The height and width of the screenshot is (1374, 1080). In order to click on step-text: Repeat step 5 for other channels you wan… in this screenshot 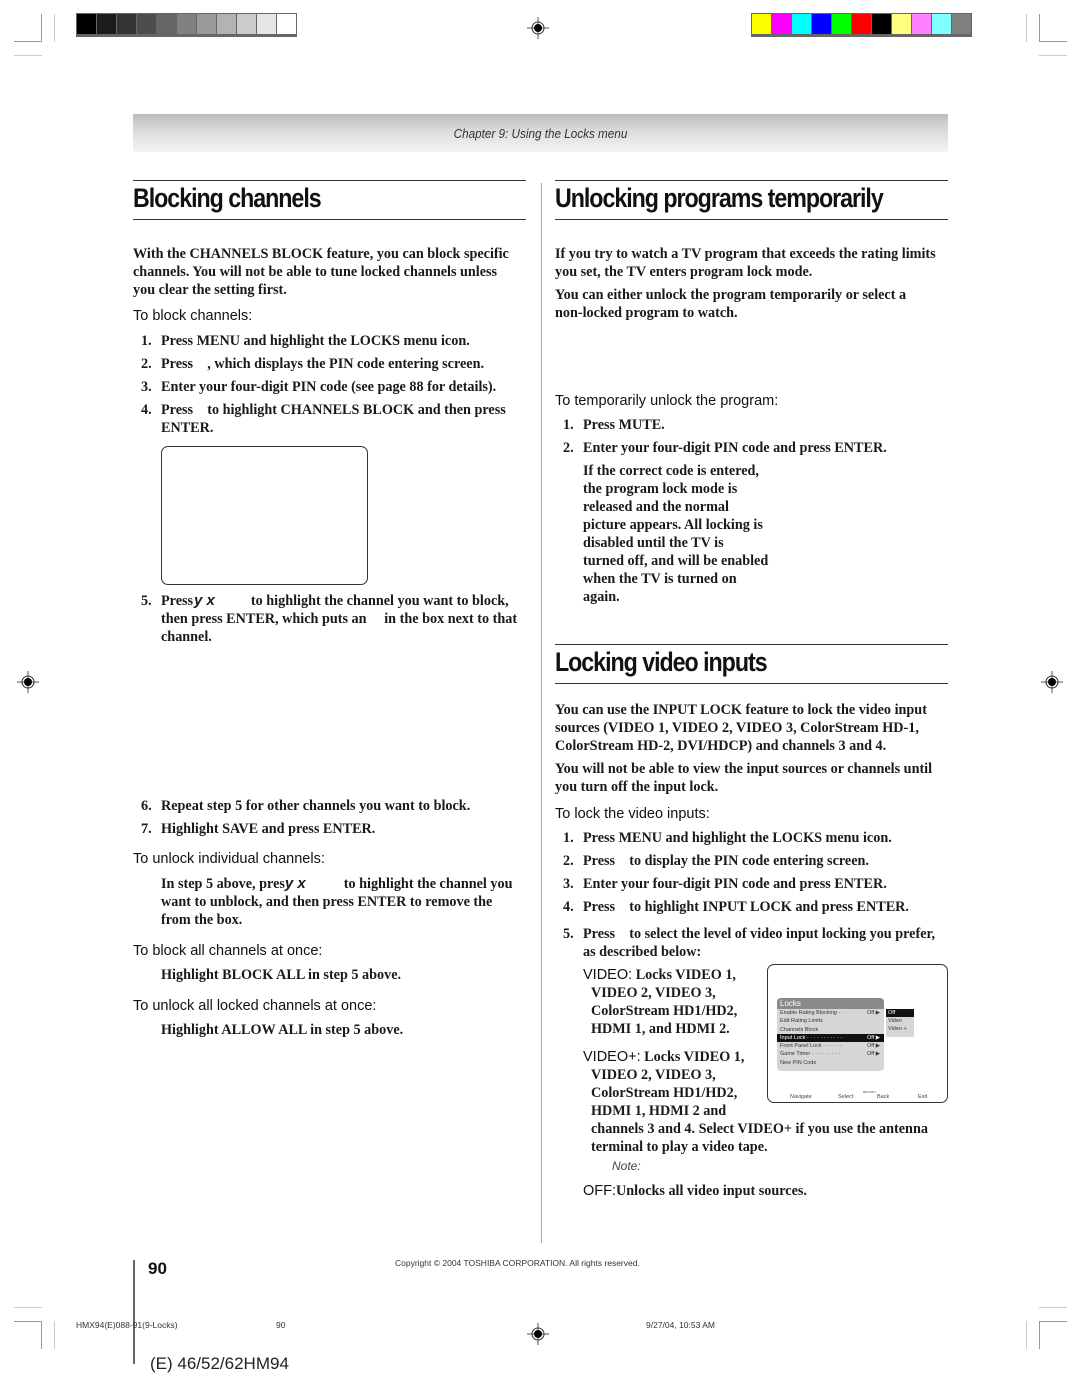, I will do `click(316, 806)`.